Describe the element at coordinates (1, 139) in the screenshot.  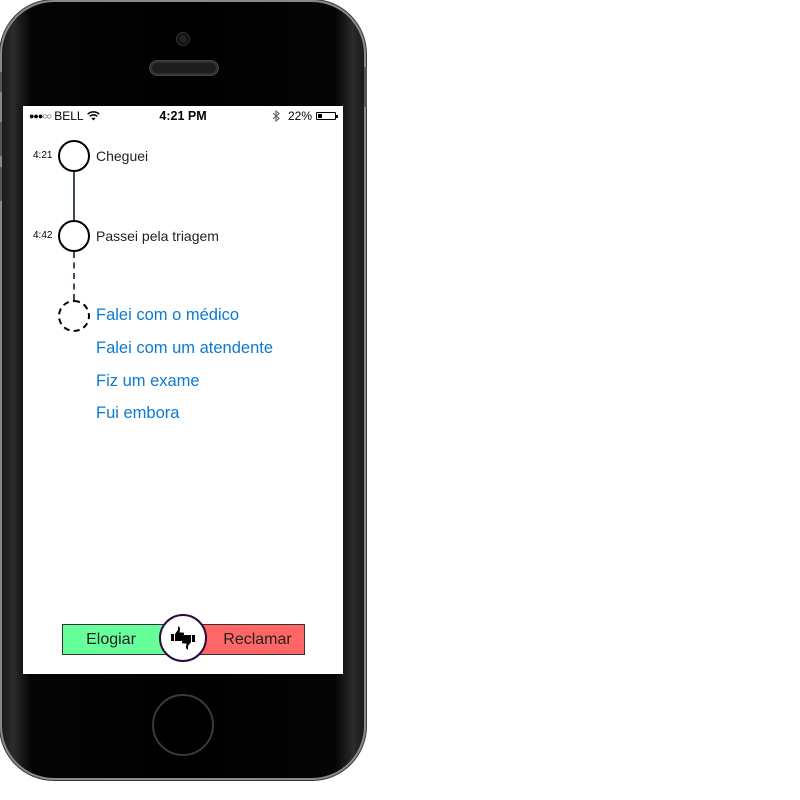
I see `volume-up-button` at that location.